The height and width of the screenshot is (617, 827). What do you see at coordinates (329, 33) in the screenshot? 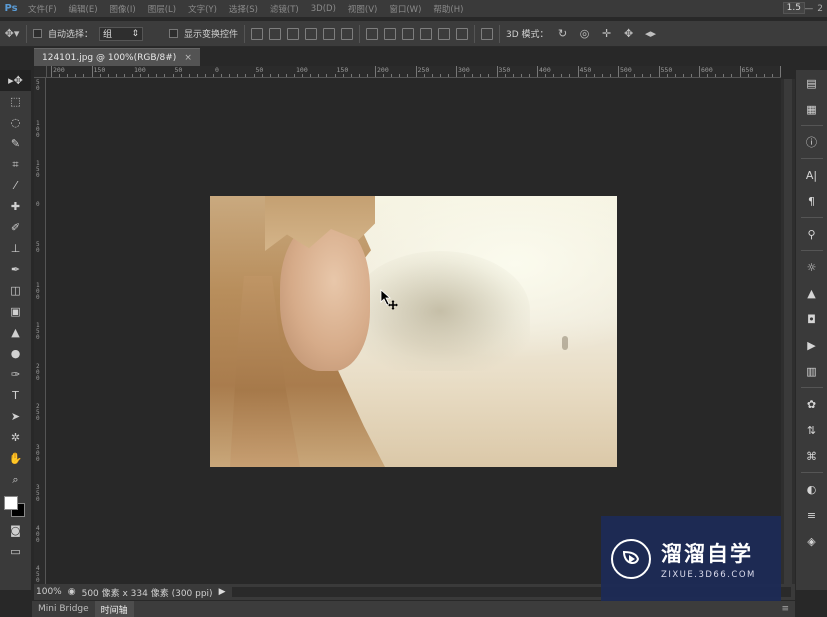
I see `align-hcenter-icon` at bounding box center [329, 33].